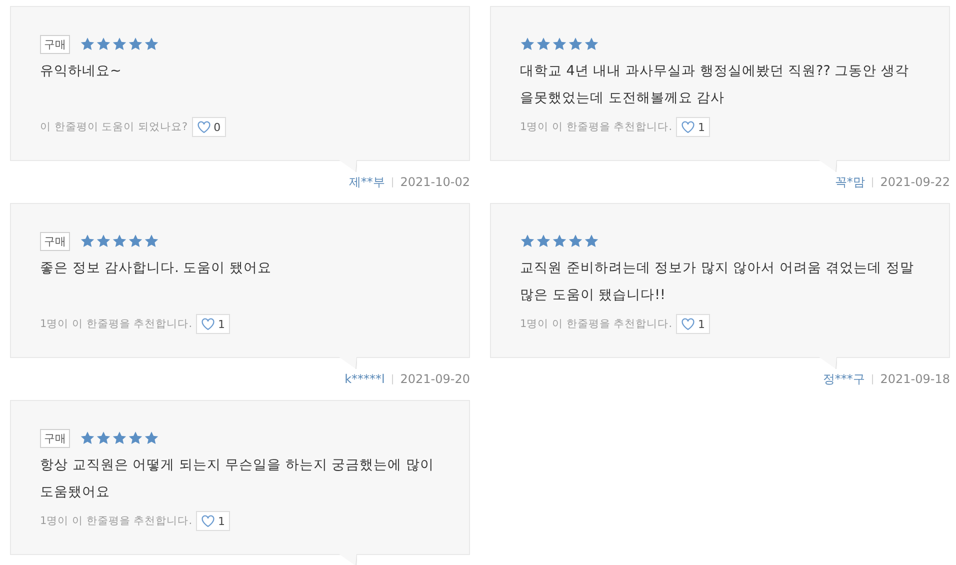 The image size is (956, 565). I want to click on author-name: 꼭*맘, so click(849, 182).